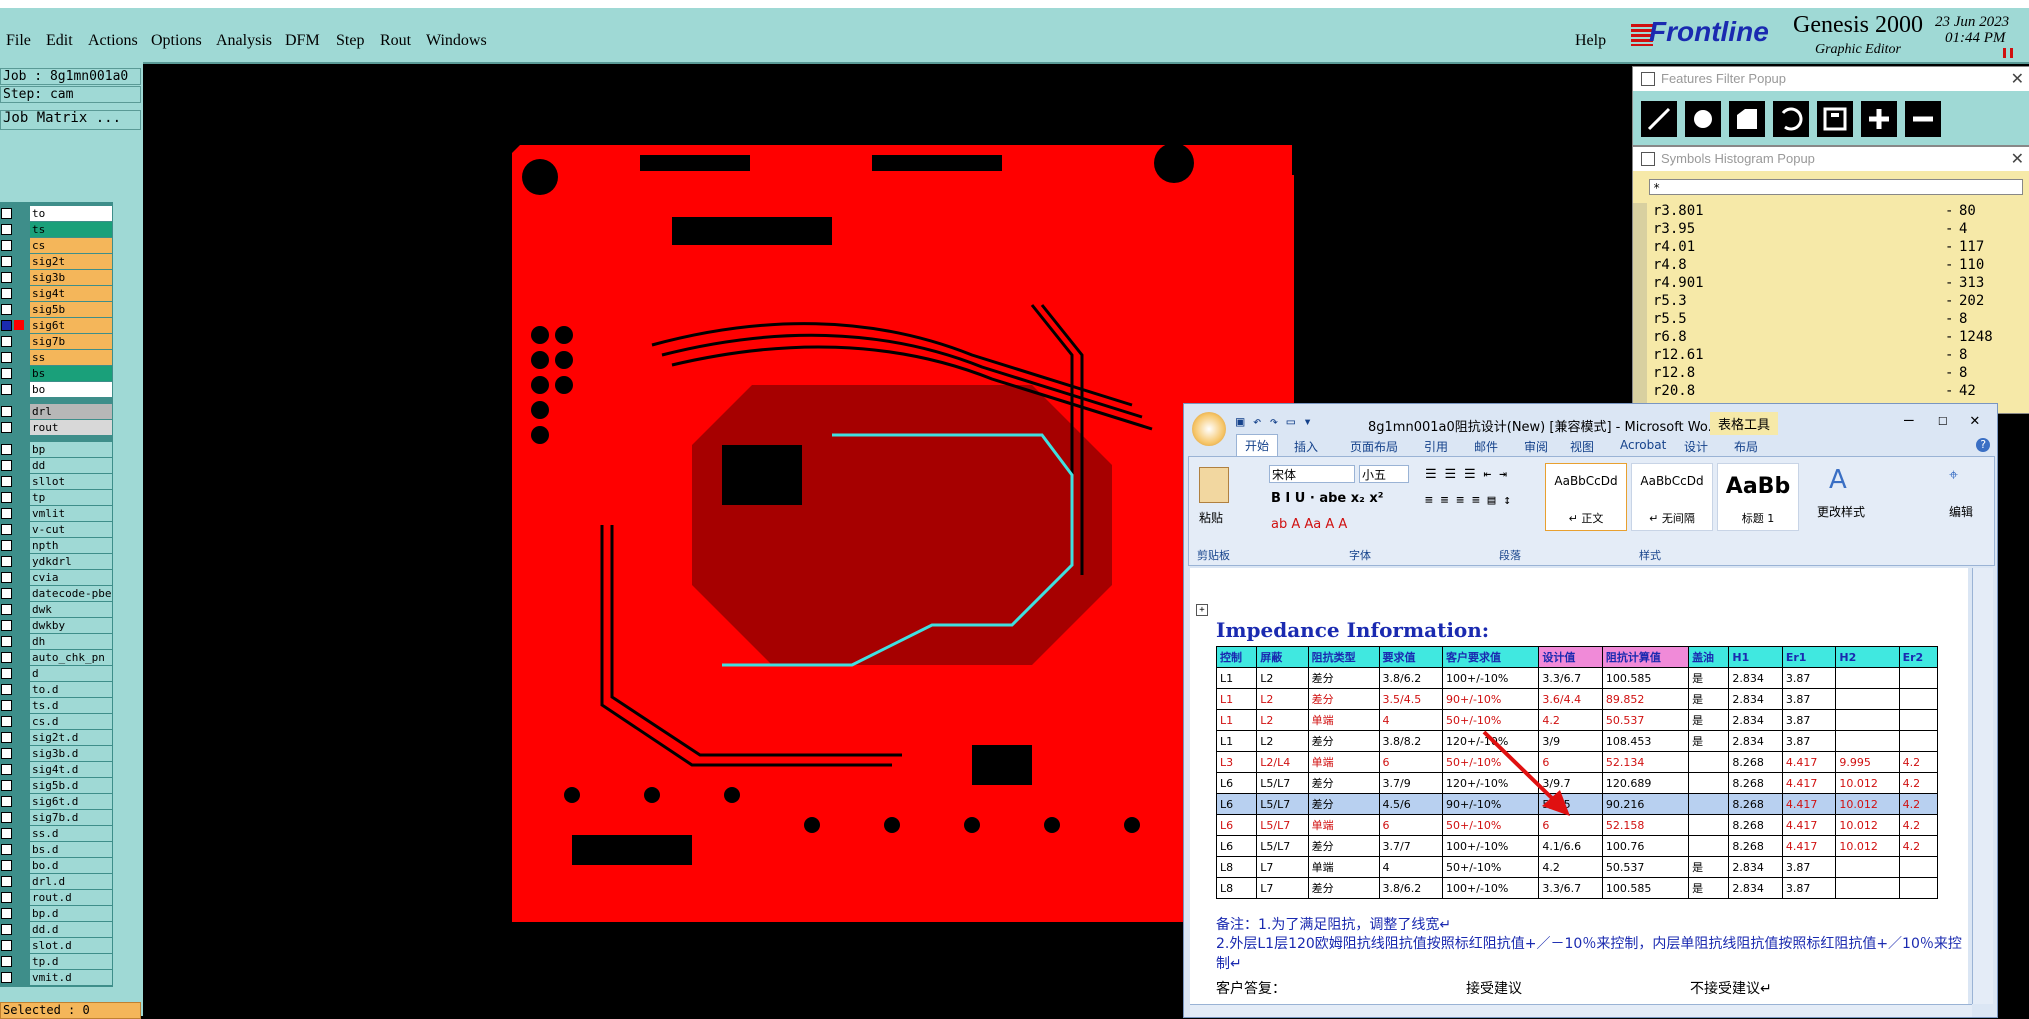  I want to click on paste-icon, so click(1214, 485).